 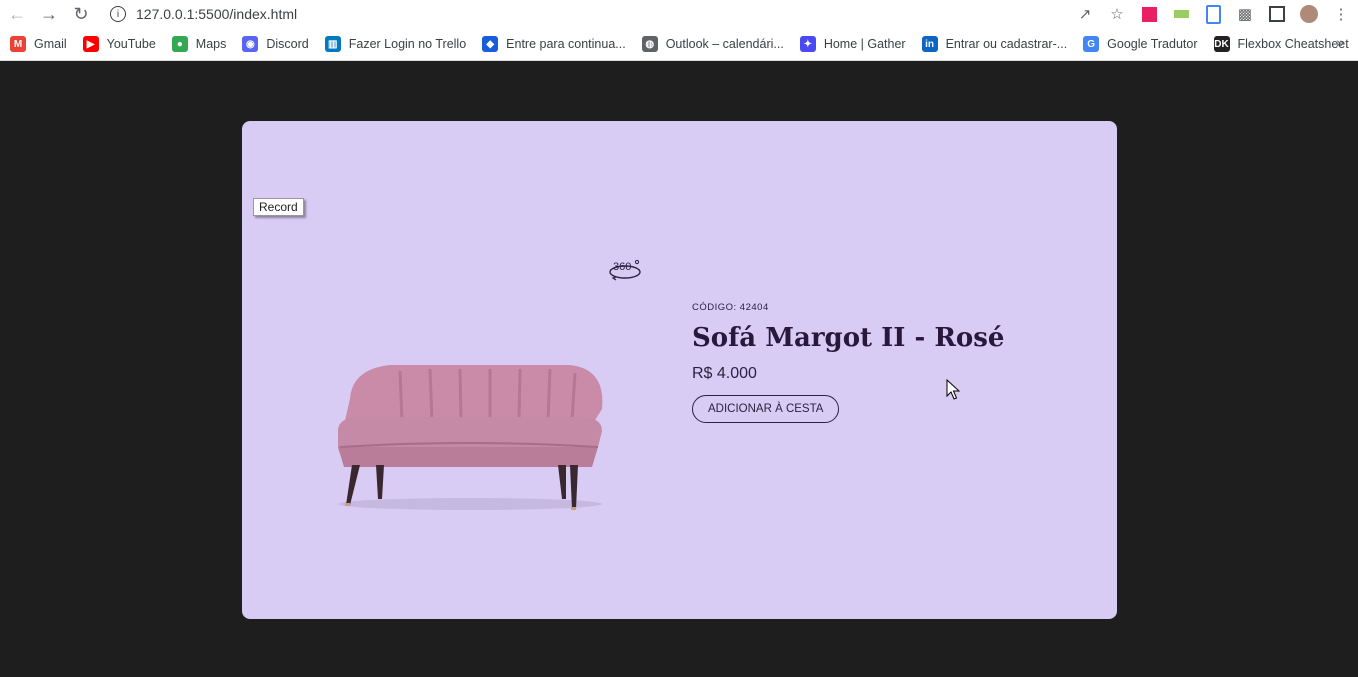 What do you see at coordinates (278, 207) in the screenshot?
I see `record-tooltip: Record` at bounding box center [278, 207].